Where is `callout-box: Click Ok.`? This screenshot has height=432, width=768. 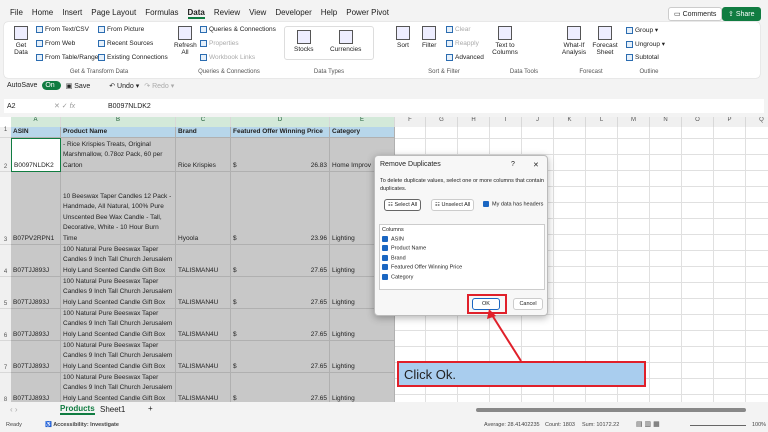 callout-box: Click Ok. is located at coordinates (521, 374).